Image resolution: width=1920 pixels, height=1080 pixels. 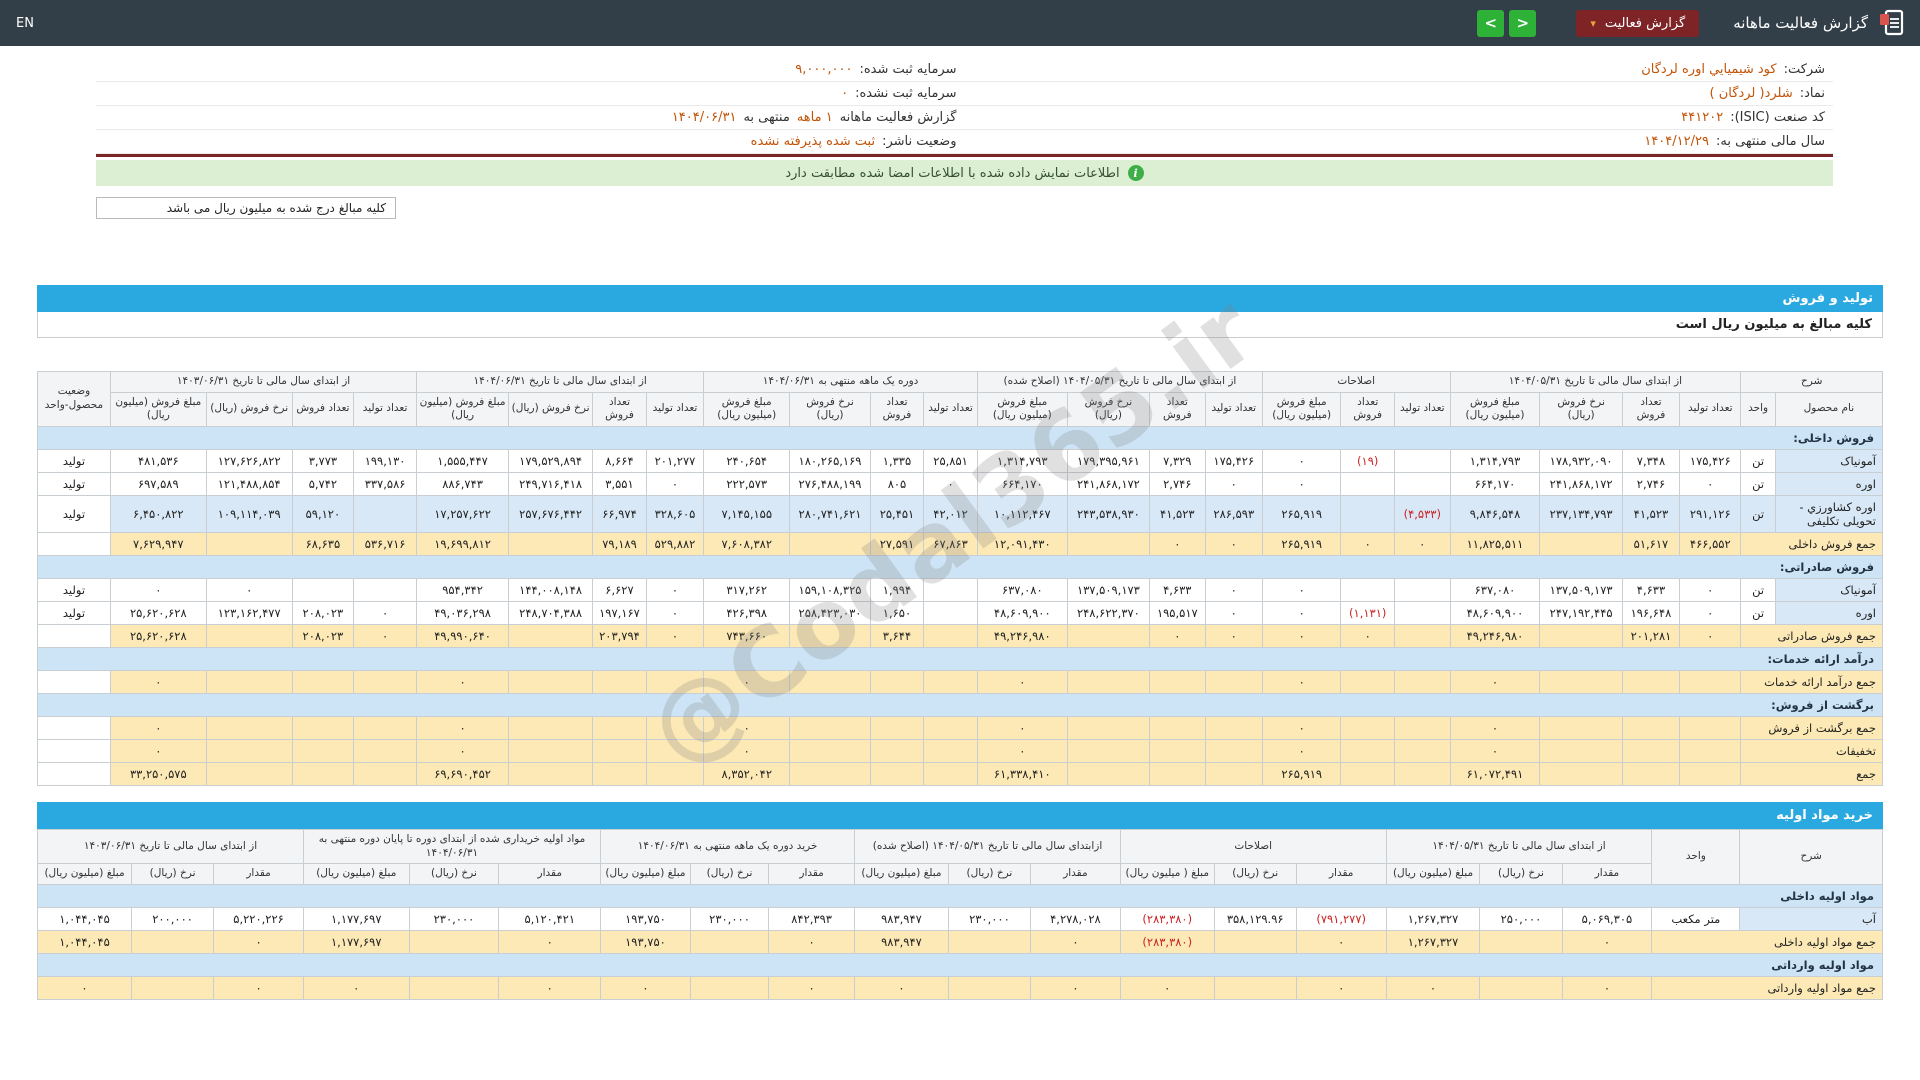 I want to click on field-label: نماد:, so click(x=1812, y=93).